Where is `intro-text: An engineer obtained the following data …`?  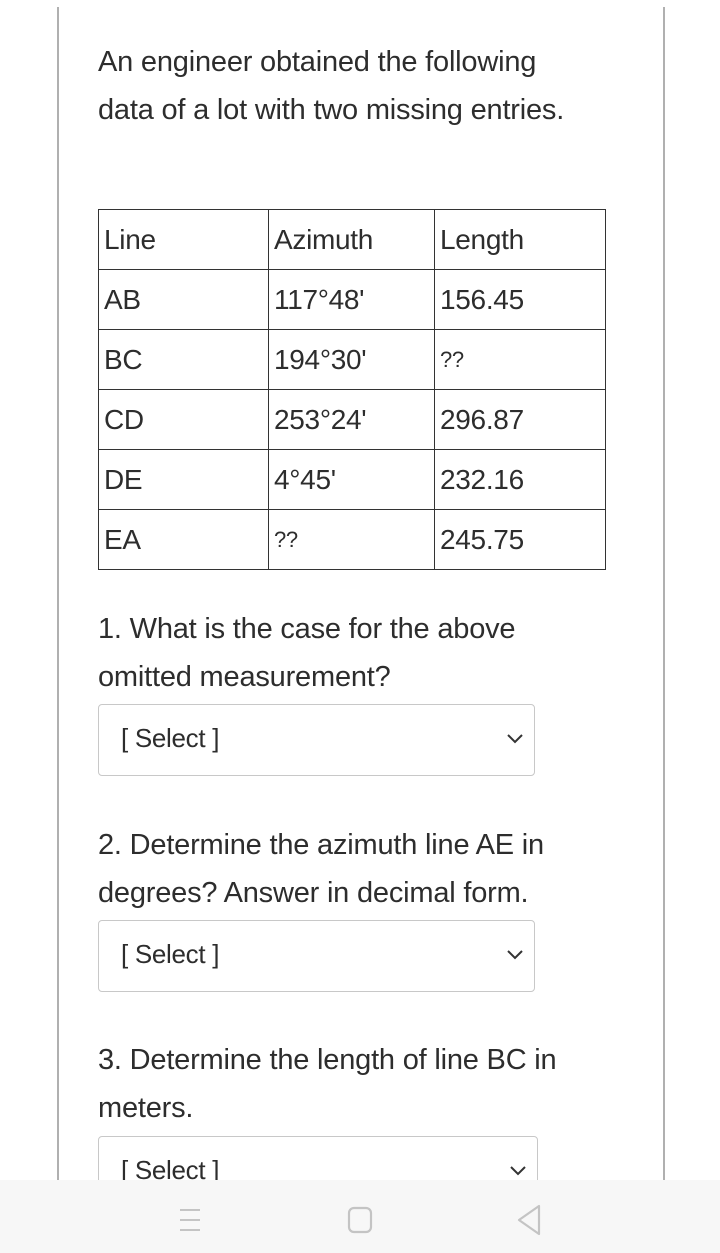
intro-text: An engineer obtained the following data … is located at coordinates (331, 86).